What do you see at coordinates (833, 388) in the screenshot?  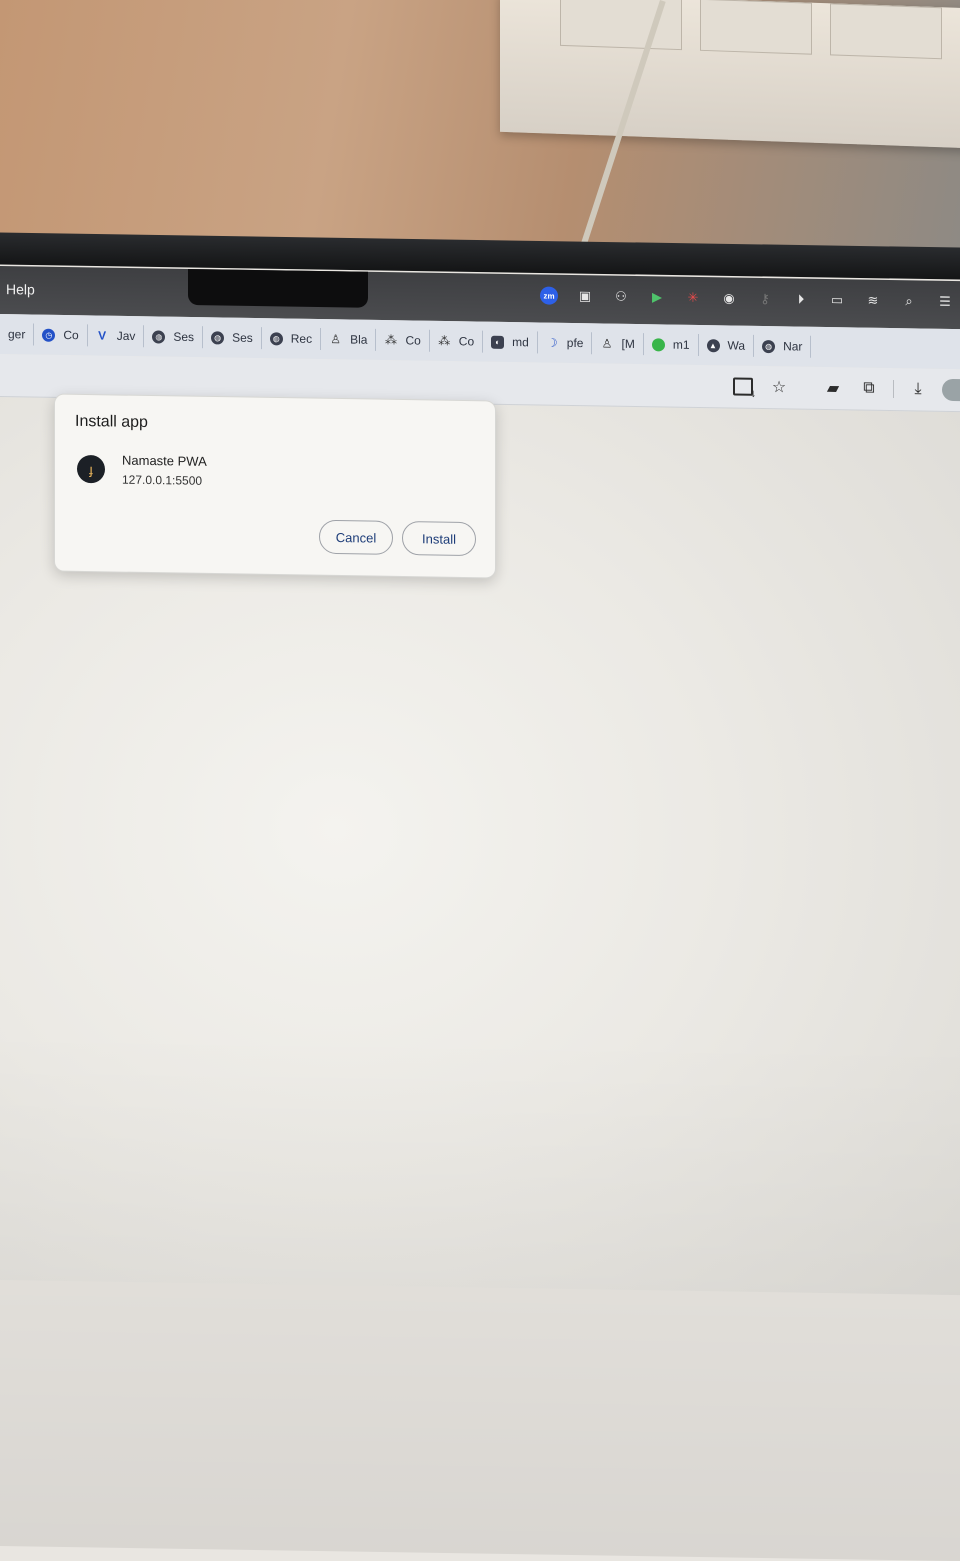 I see `extension-square-icon: ▰` at bounding box center [833, 388].